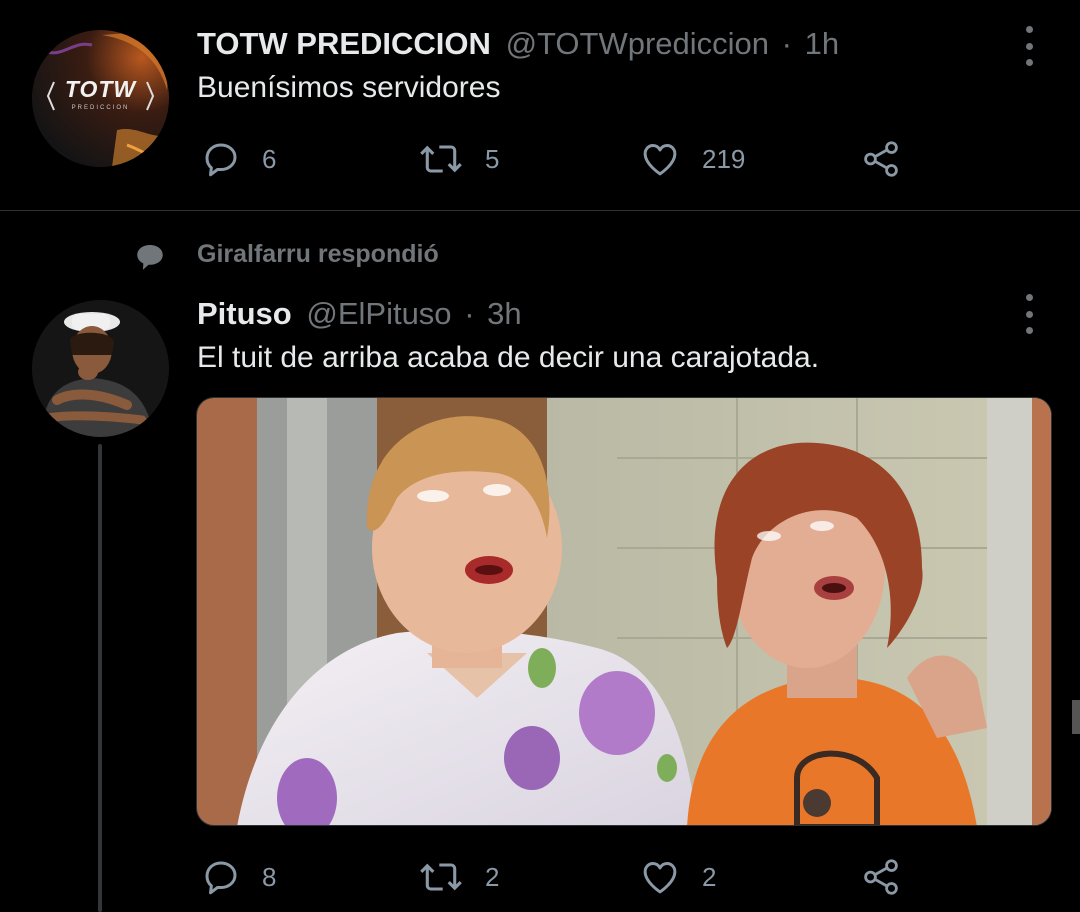  I want to click on like-button: 219, so click(691, 159).